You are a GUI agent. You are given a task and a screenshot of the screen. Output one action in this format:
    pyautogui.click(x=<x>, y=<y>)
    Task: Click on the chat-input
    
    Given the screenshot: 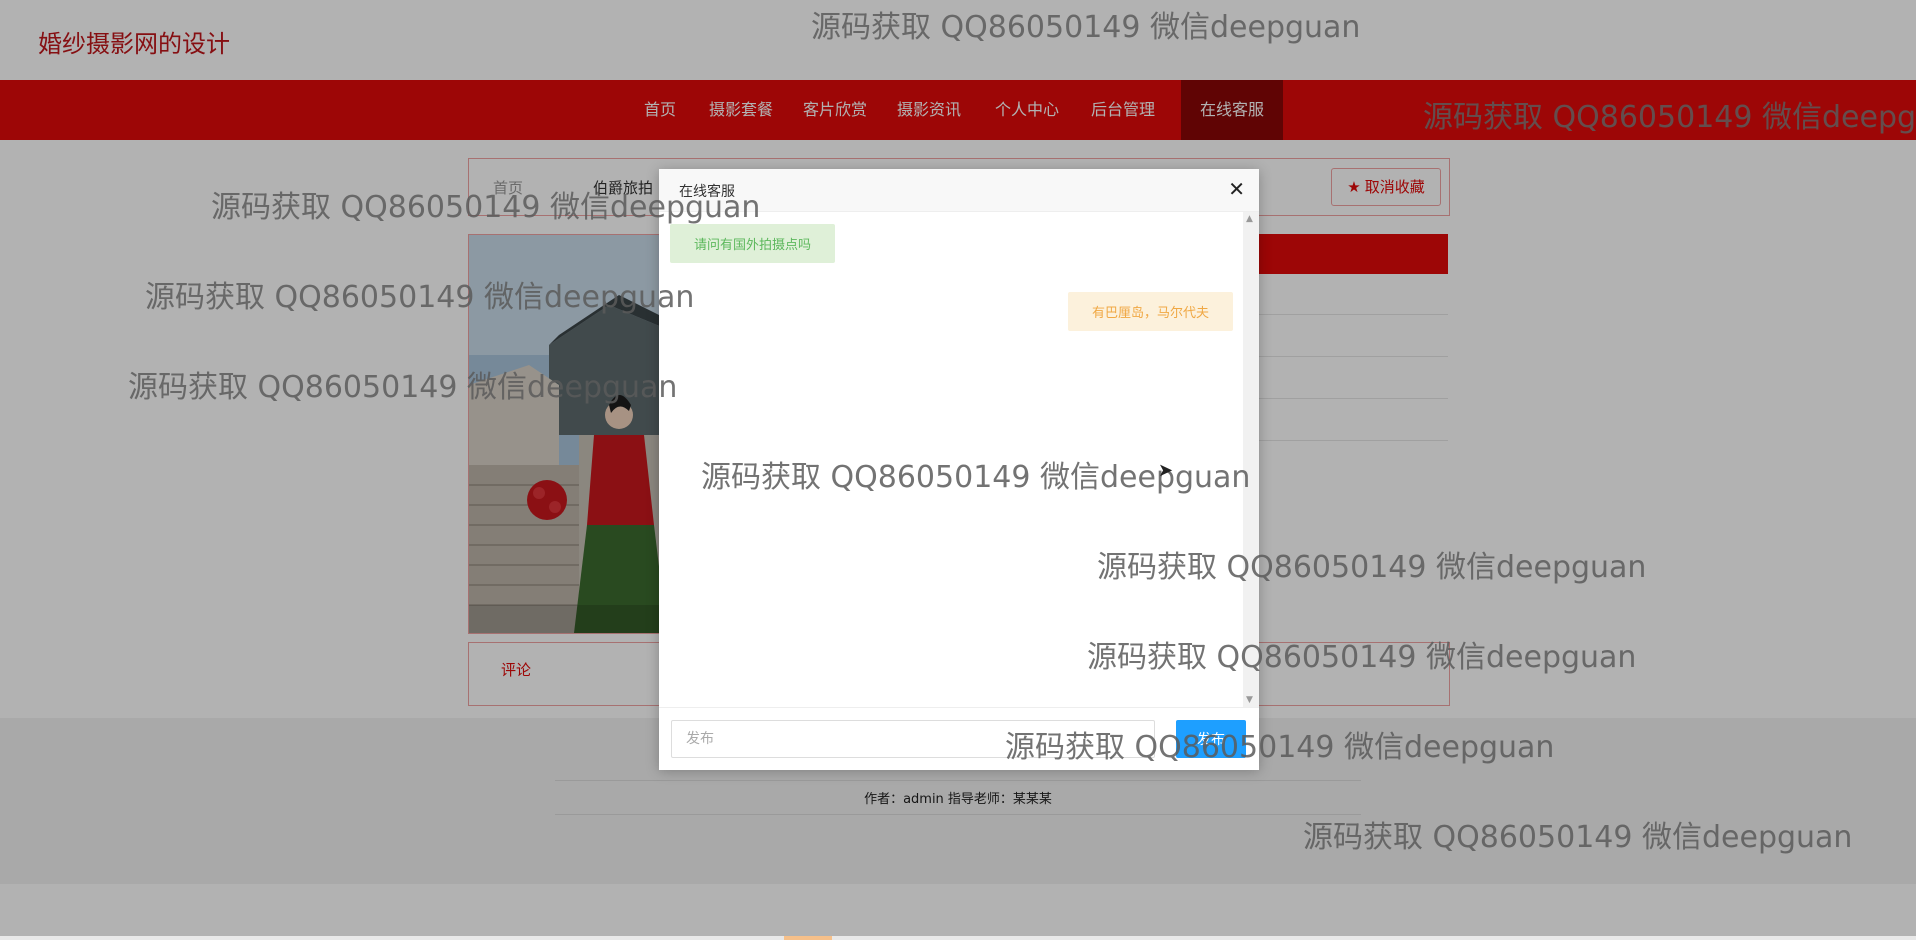 What is the action you would take?
    pyautogui.click(x=913, y=739)
    